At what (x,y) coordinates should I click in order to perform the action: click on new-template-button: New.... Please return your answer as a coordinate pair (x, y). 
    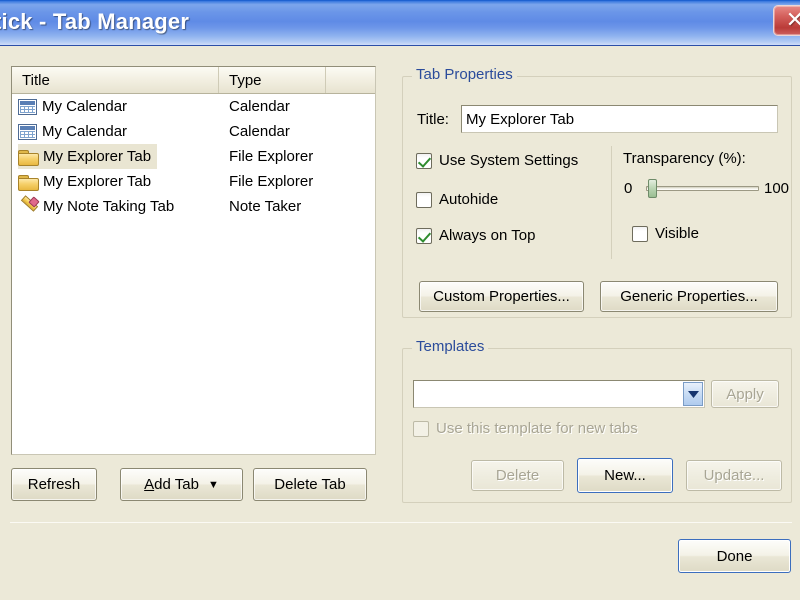
    Looking at the image, I should click on (625, 475).